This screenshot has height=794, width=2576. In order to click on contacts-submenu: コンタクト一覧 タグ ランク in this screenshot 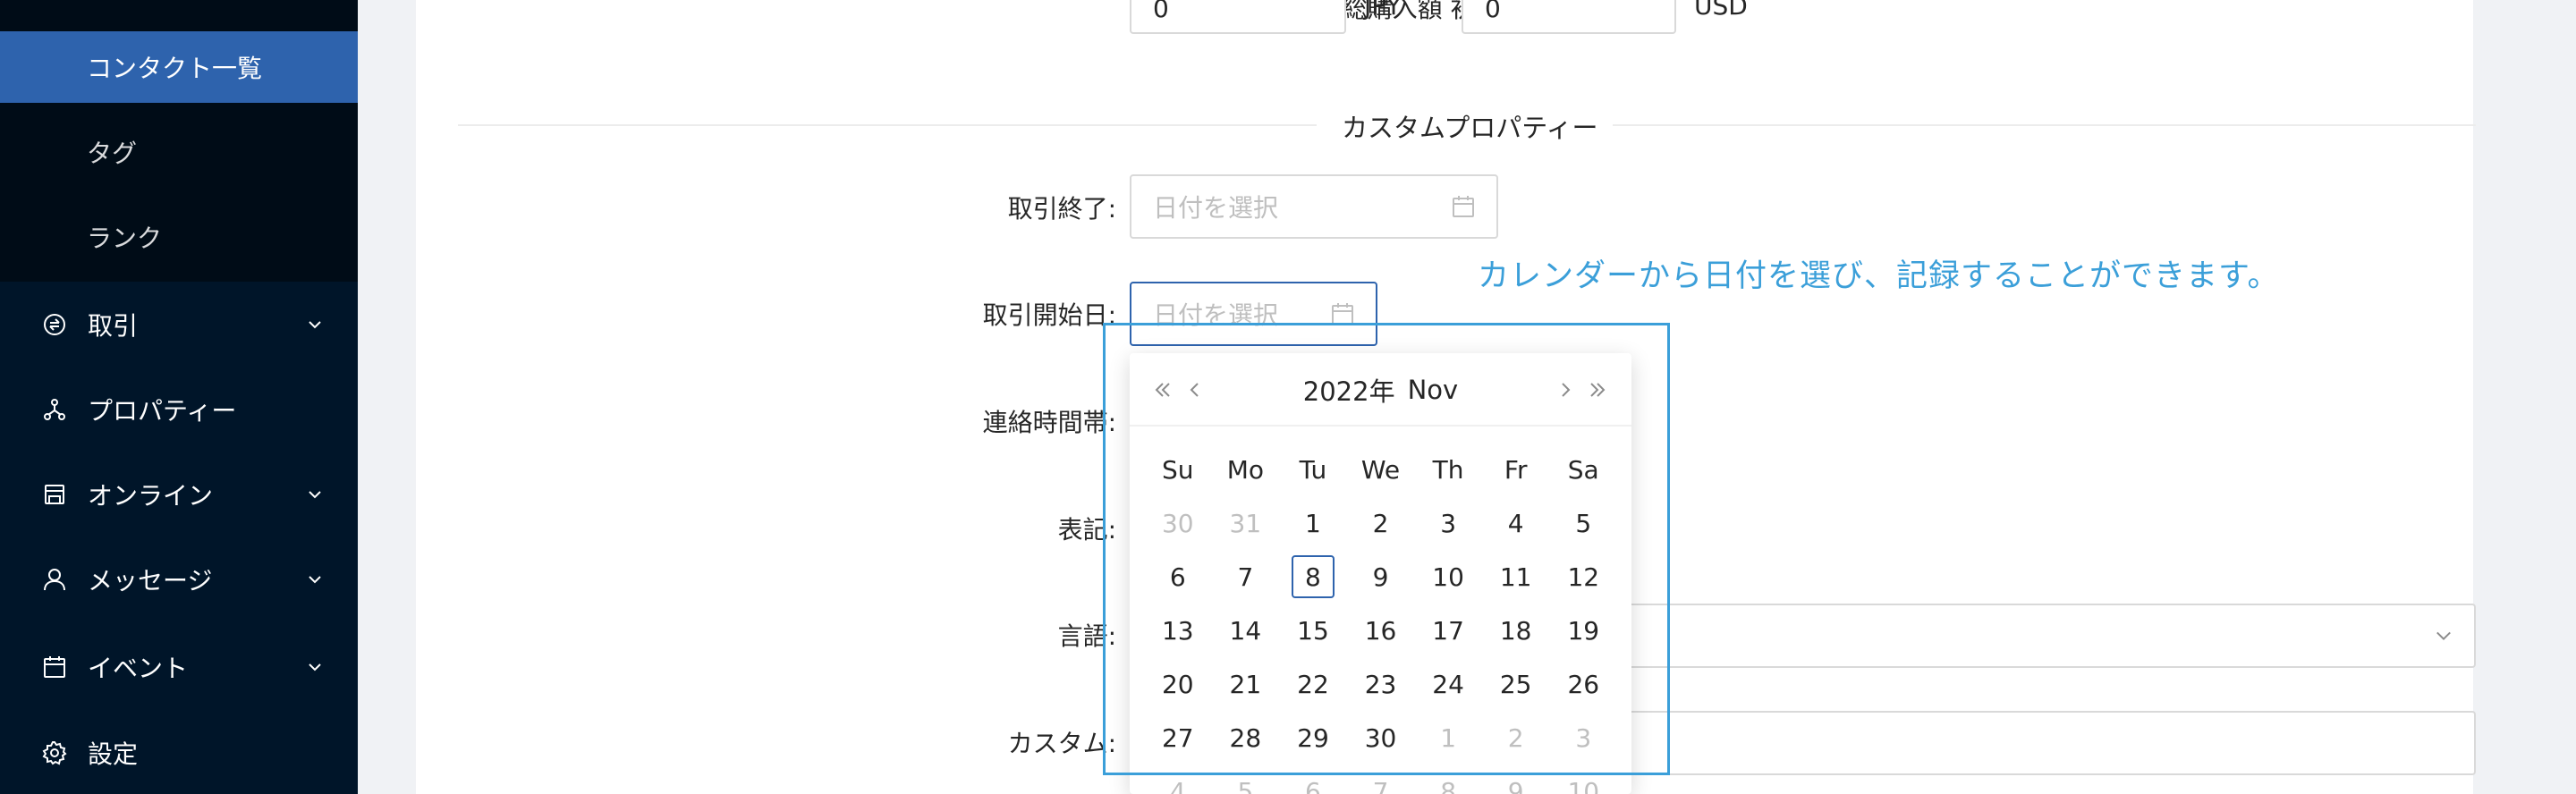, I will do `click(179, 141)`.